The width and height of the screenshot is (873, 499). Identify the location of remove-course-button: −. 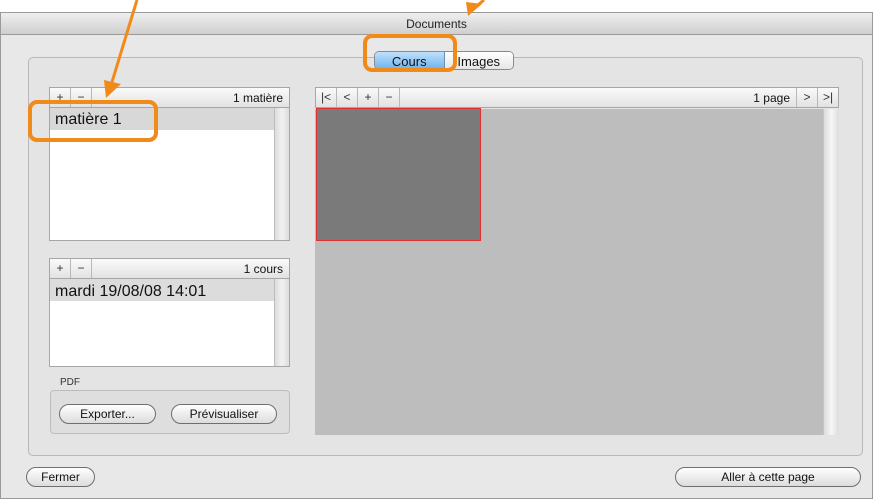
(81, 268).